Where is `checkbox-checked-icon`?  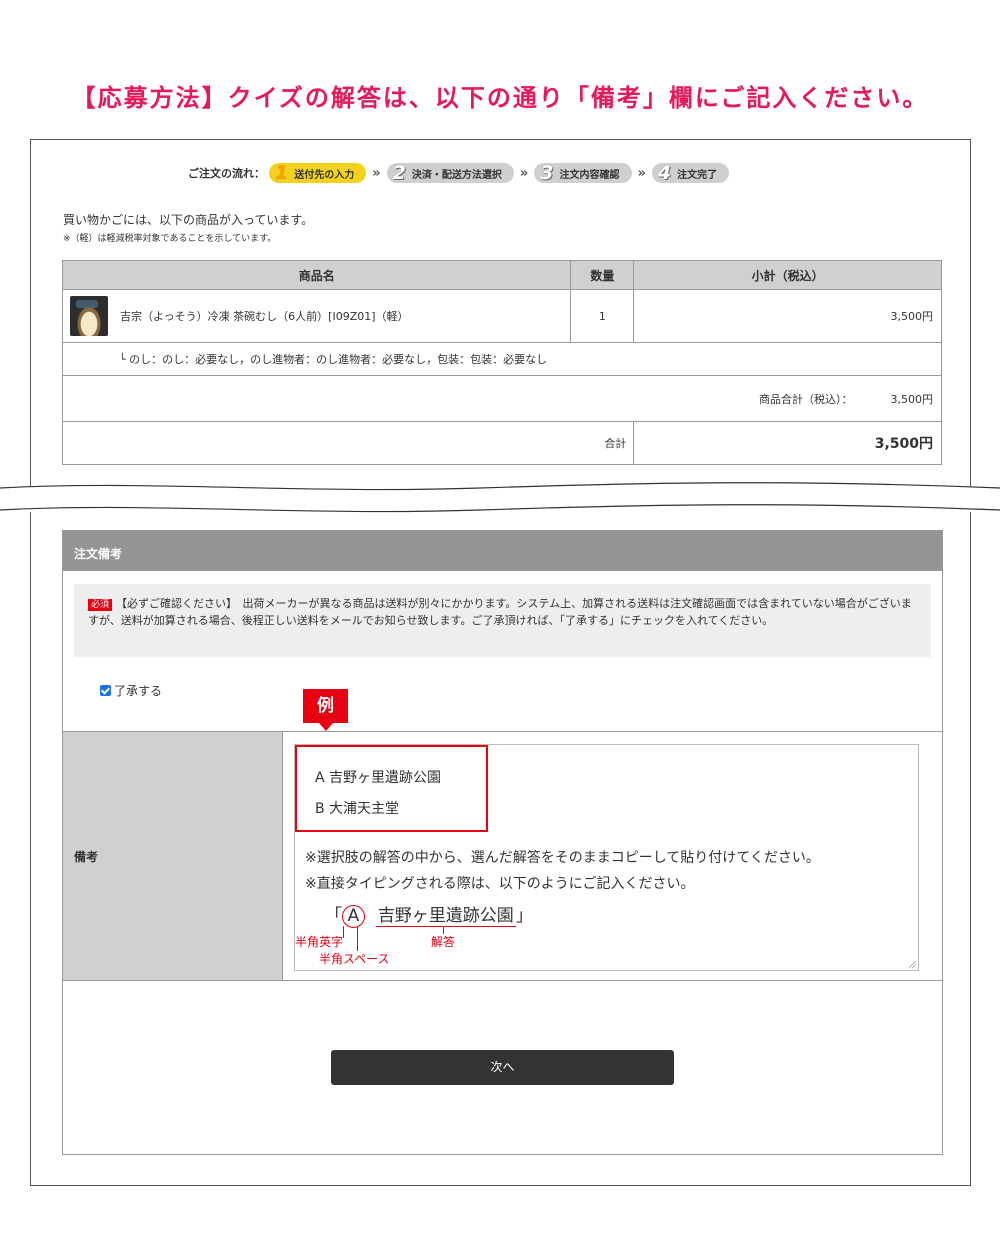 checkbox-checked-icon is located at coordinates (105, 690).